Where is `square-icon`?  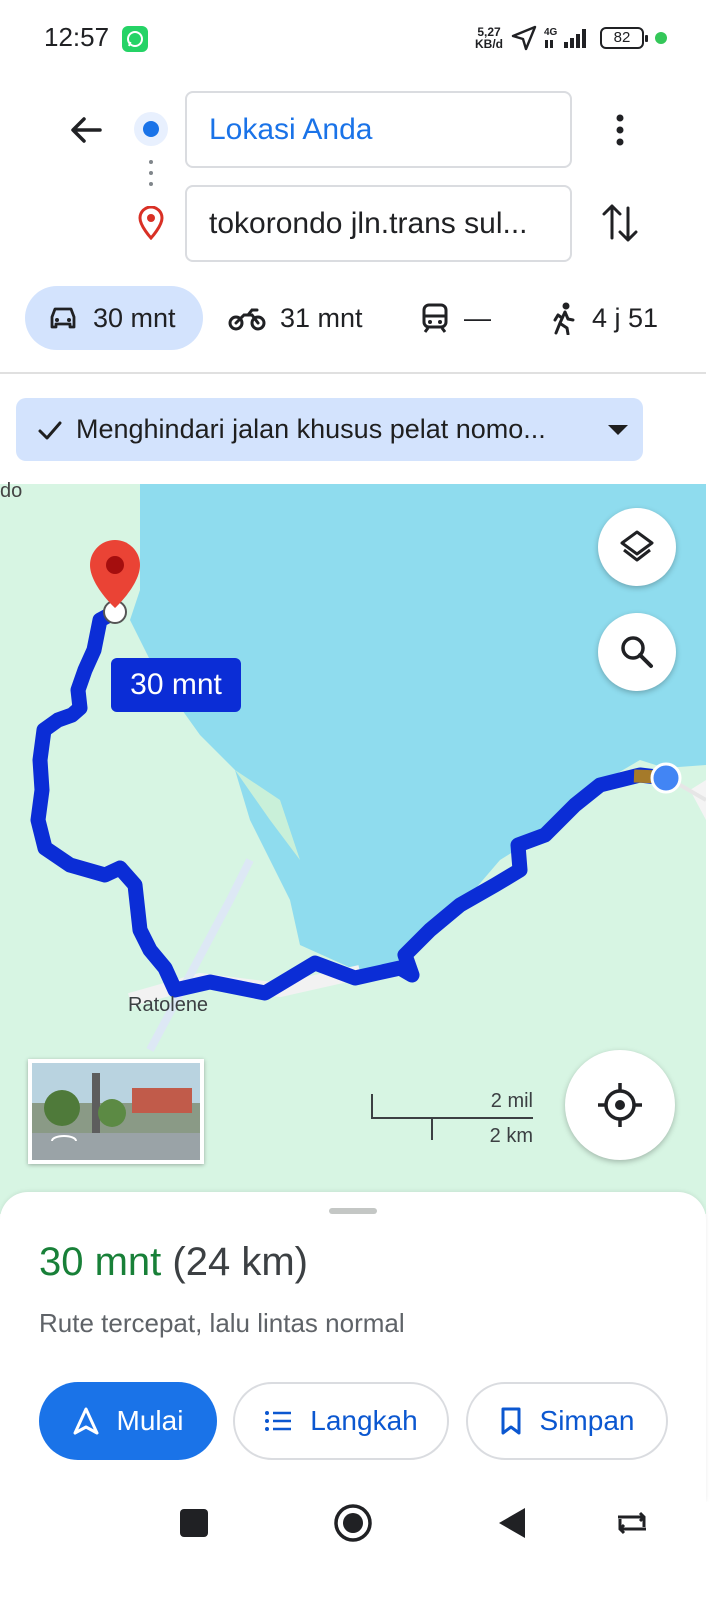 square-icon is located at coordinates (194, 1523).